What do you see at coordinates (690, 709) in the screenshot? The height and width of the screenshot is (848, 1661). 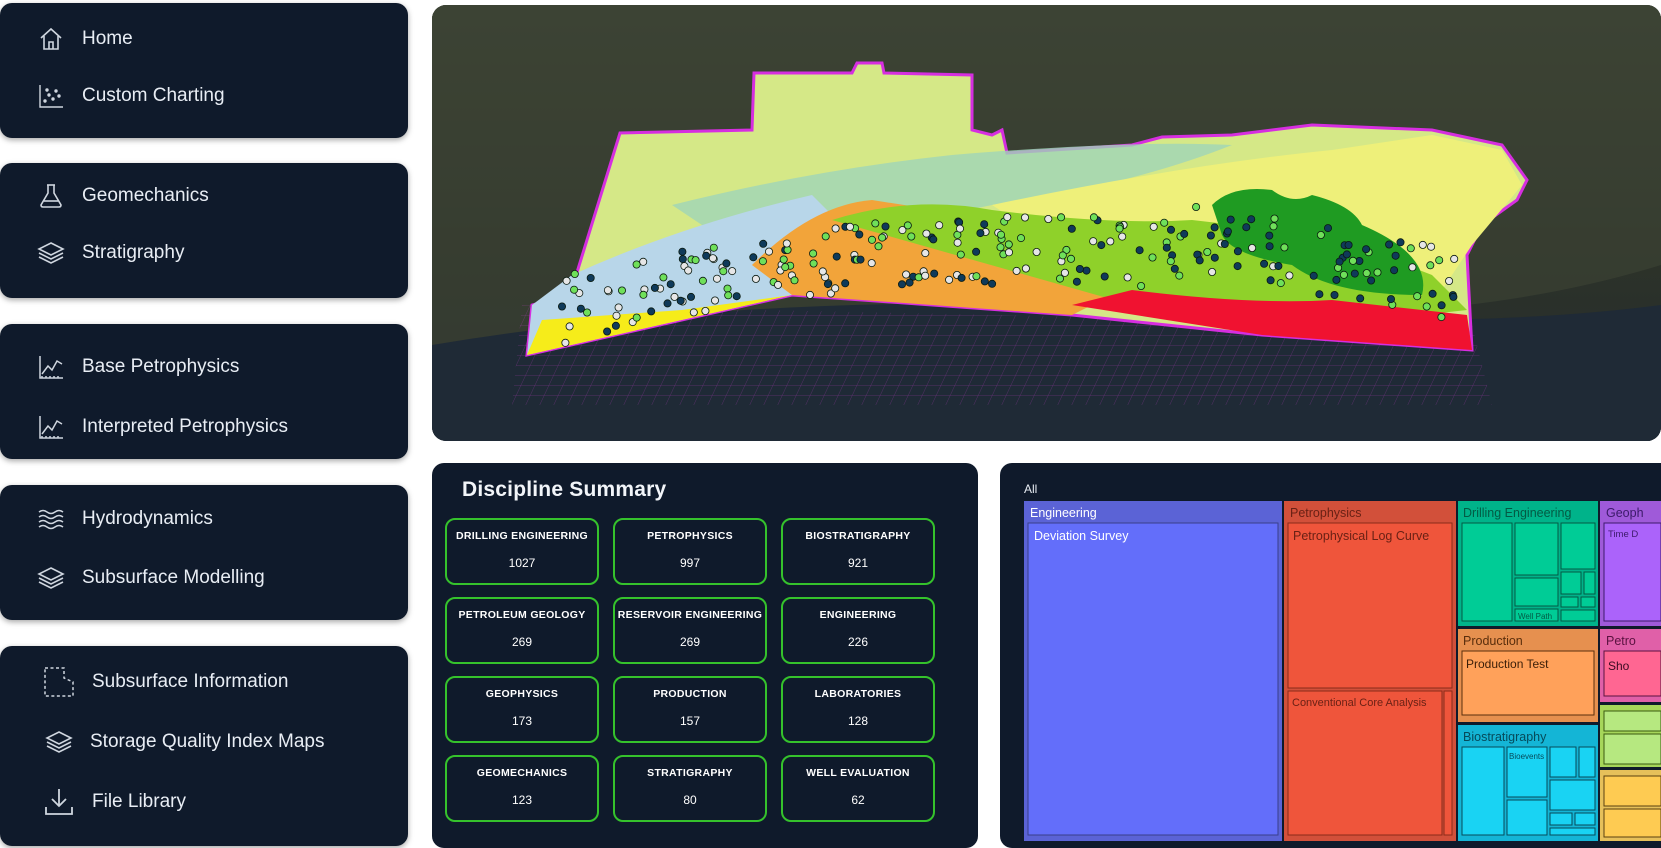 I see `discipline-card-production: PRODUCTION 157` at bounding box center [690, 709].